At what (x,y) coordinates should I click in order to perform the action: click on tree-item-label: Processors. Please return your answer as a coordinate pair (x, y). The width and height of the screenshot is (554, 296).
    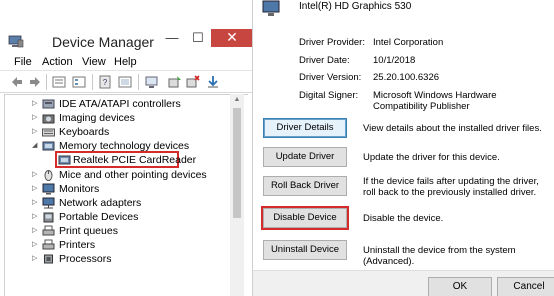
    Looking at the image, I should click on (85, 259).